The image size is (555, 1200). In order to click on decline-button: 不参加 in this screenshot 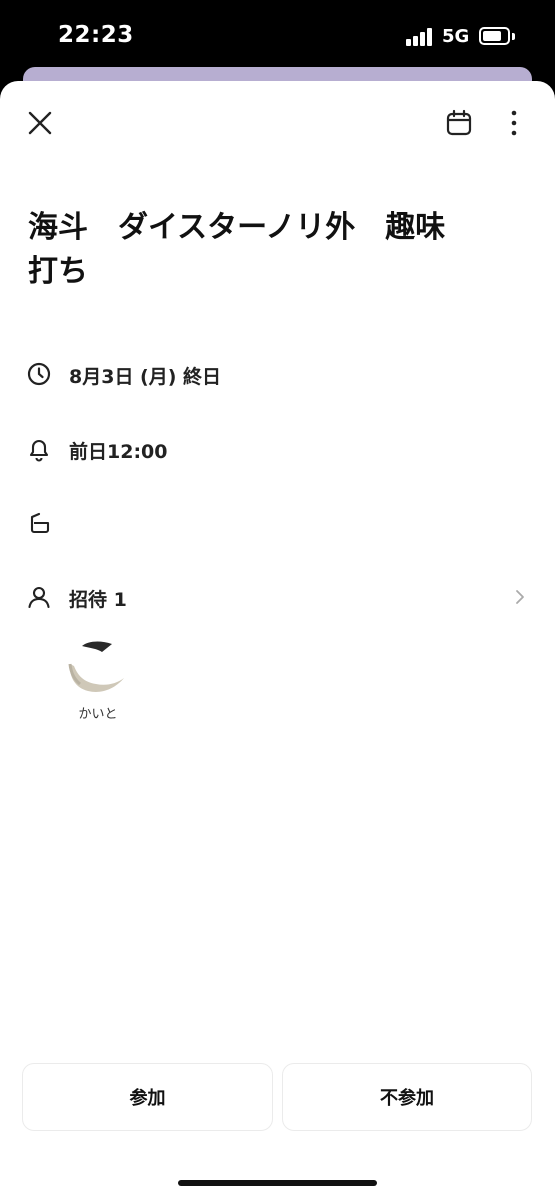, I will do `click(407, 1097)`.